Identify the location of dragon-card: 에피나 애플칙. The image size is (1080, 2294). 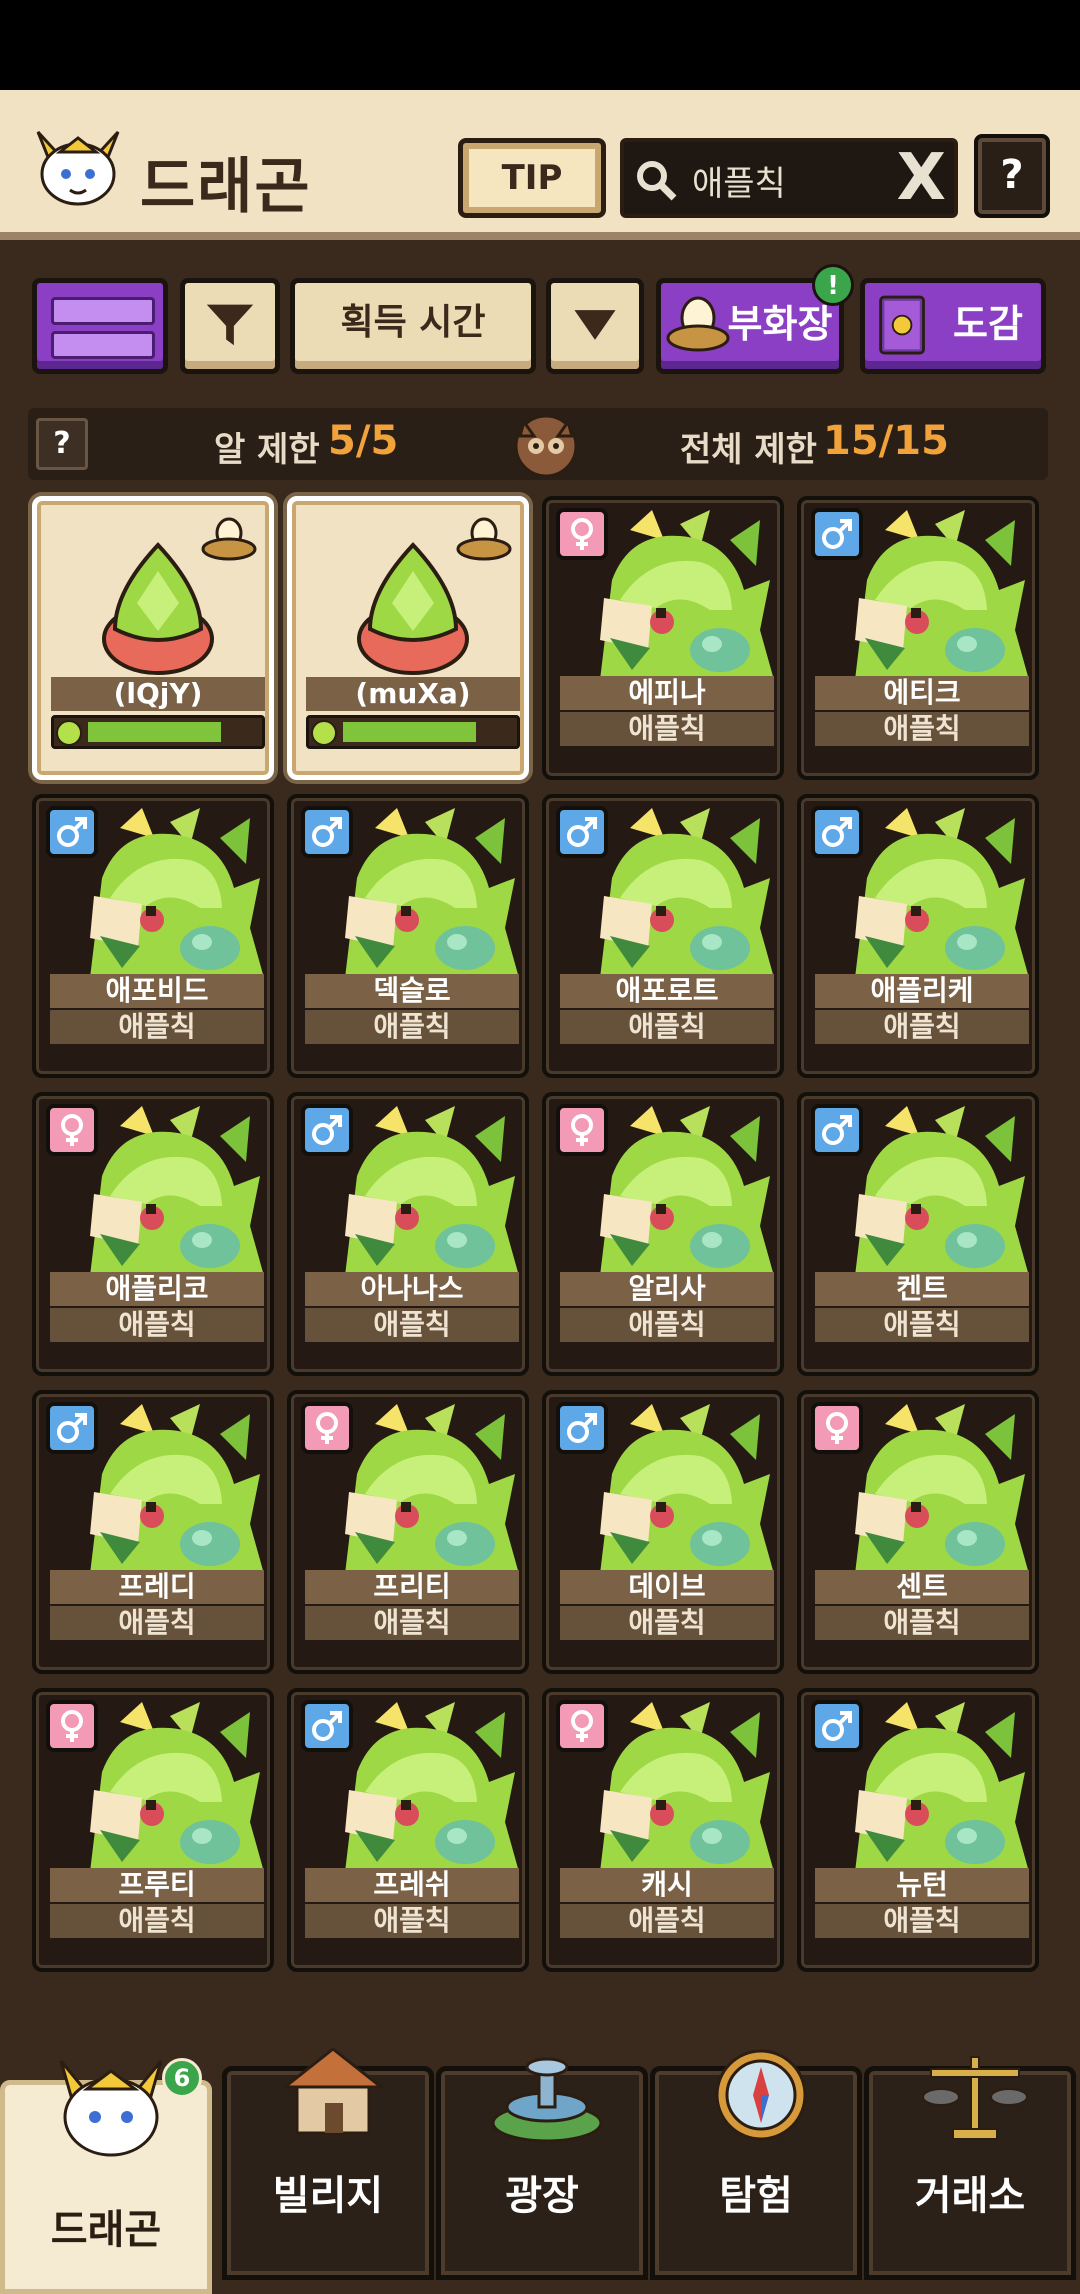
(663, 638).